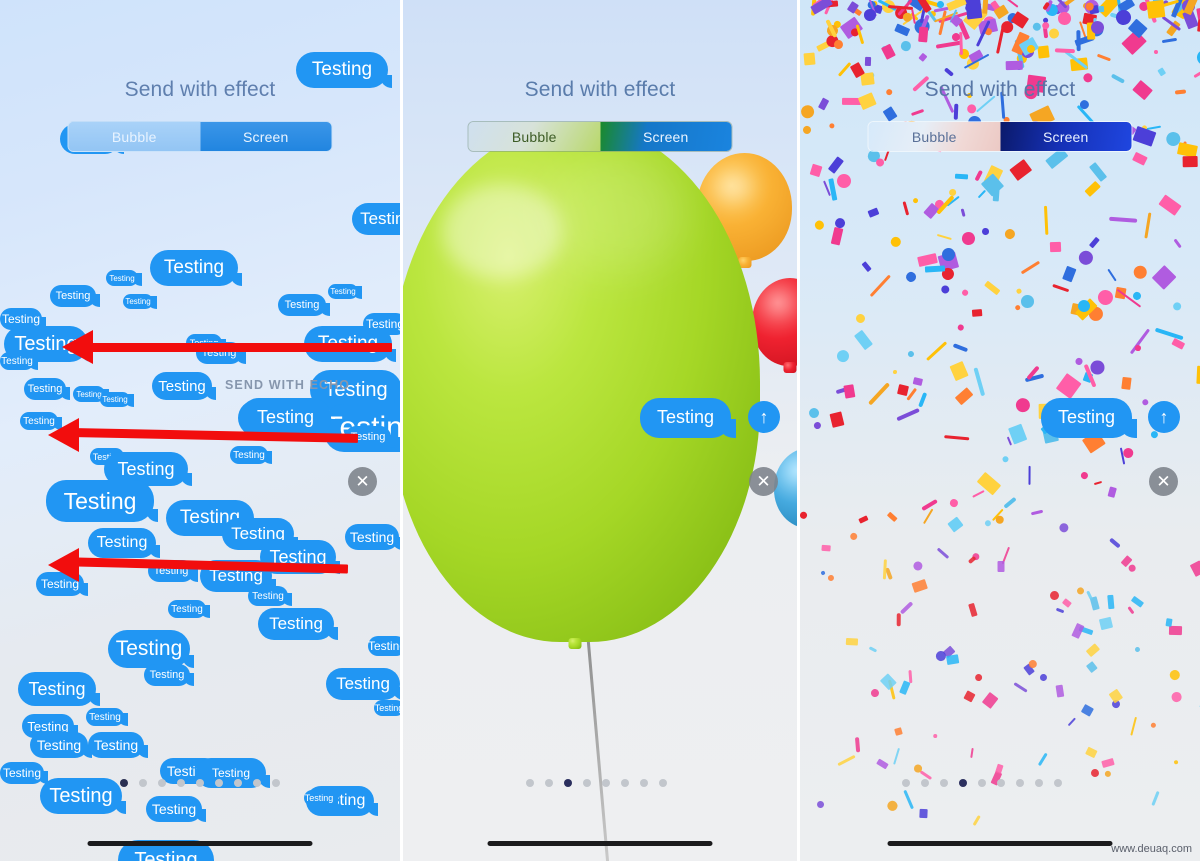  What do you see at coordinates (600, 90) in the screenshot?
I see `panel-header: Send with effect` at bounding box center [600, 90].